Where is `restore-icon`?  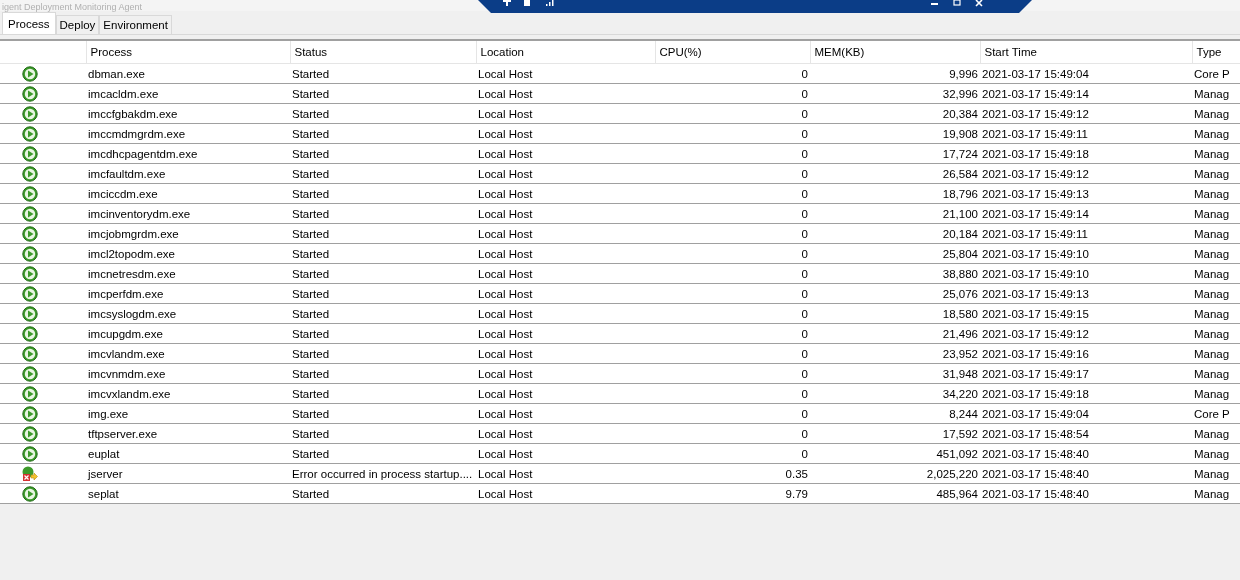 restore-icon is located at coordinates (957, 3).